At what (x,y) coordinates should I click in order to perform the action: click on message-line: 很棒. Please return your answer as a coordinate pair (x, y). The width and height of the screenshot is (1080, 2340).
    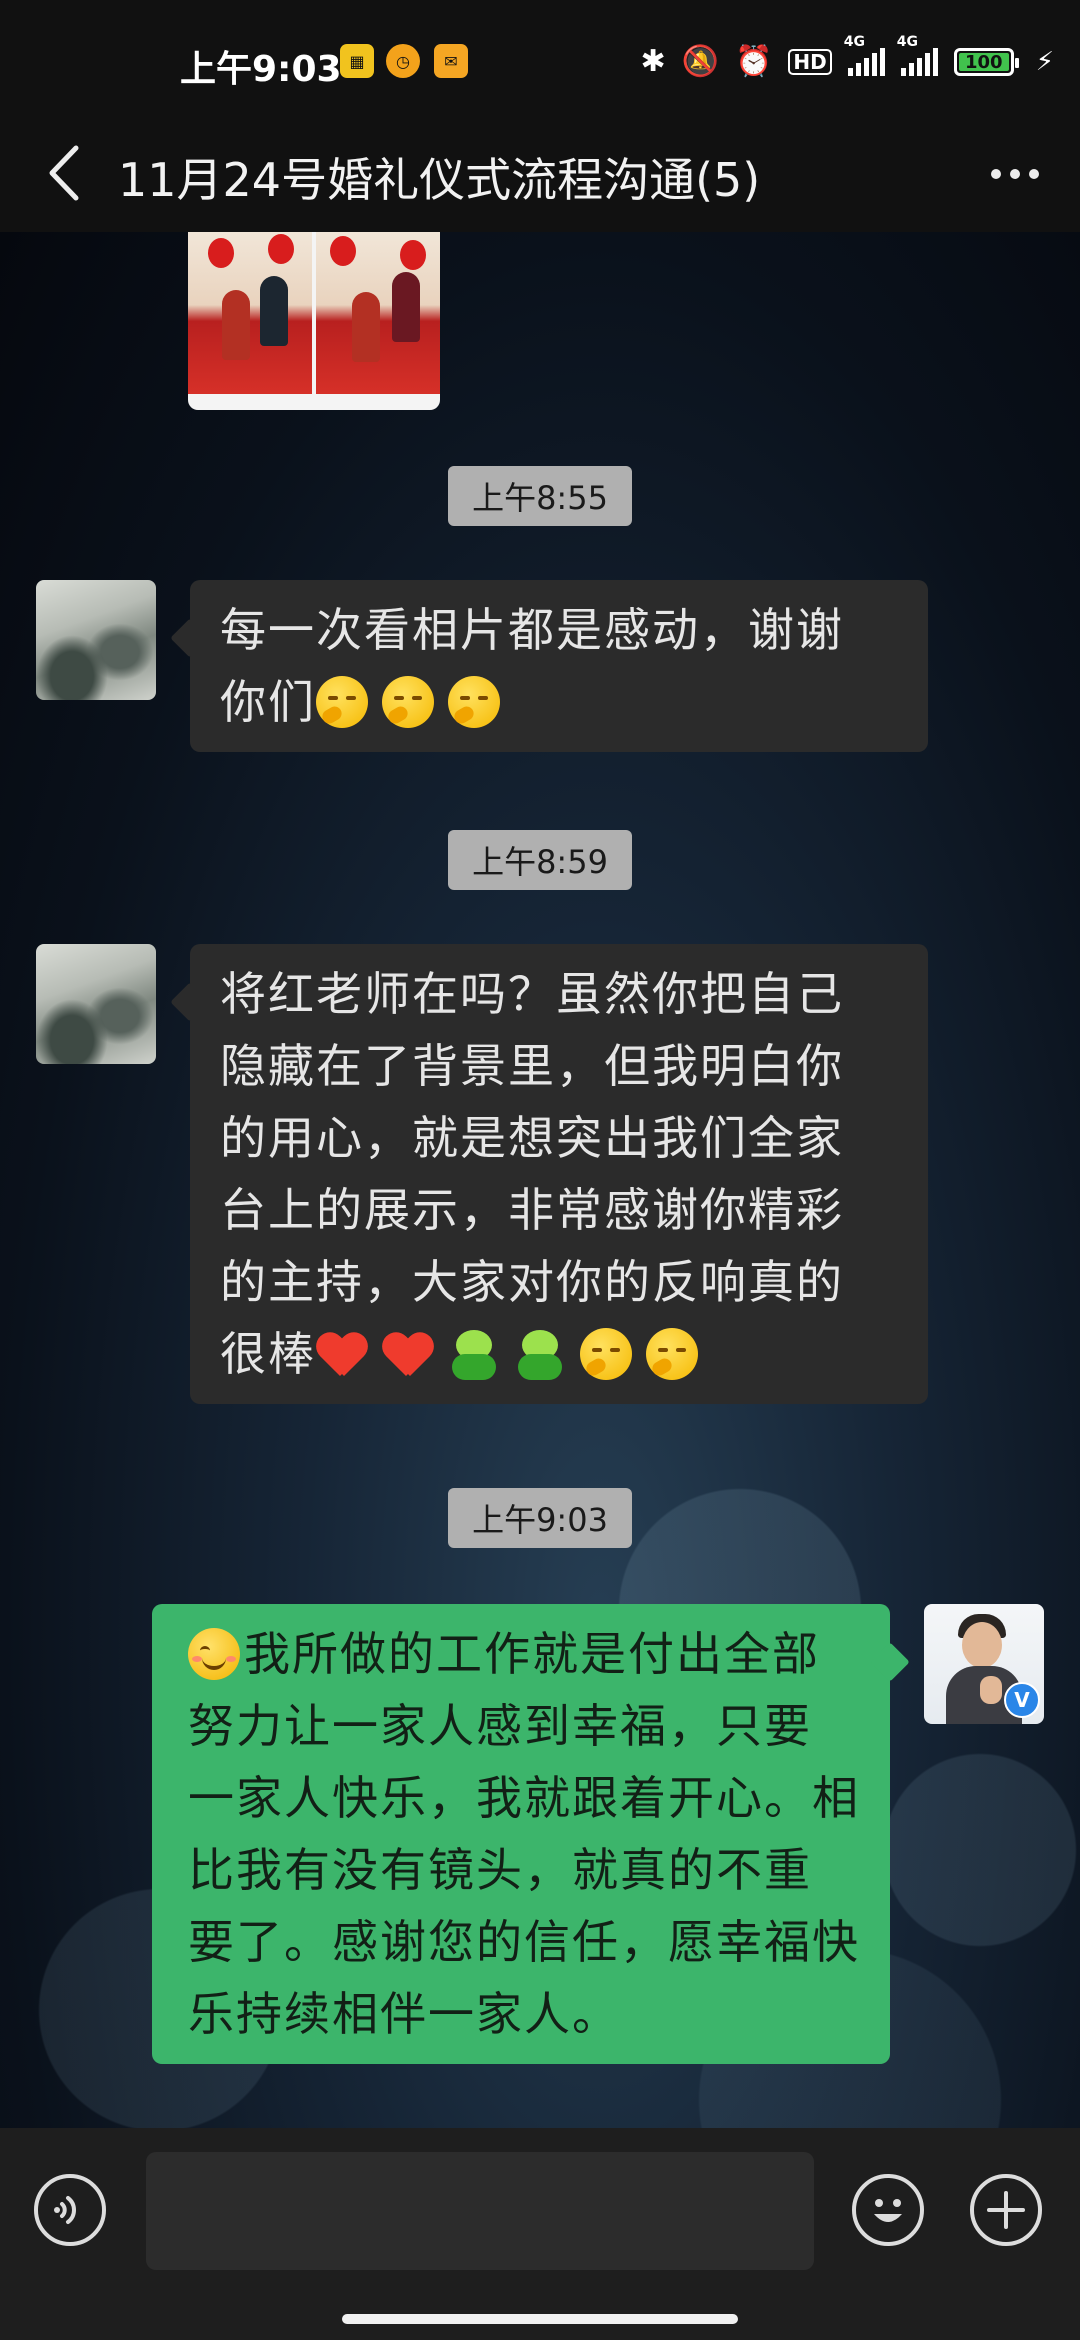
    Looking at the image, I should click on (559, 1354).